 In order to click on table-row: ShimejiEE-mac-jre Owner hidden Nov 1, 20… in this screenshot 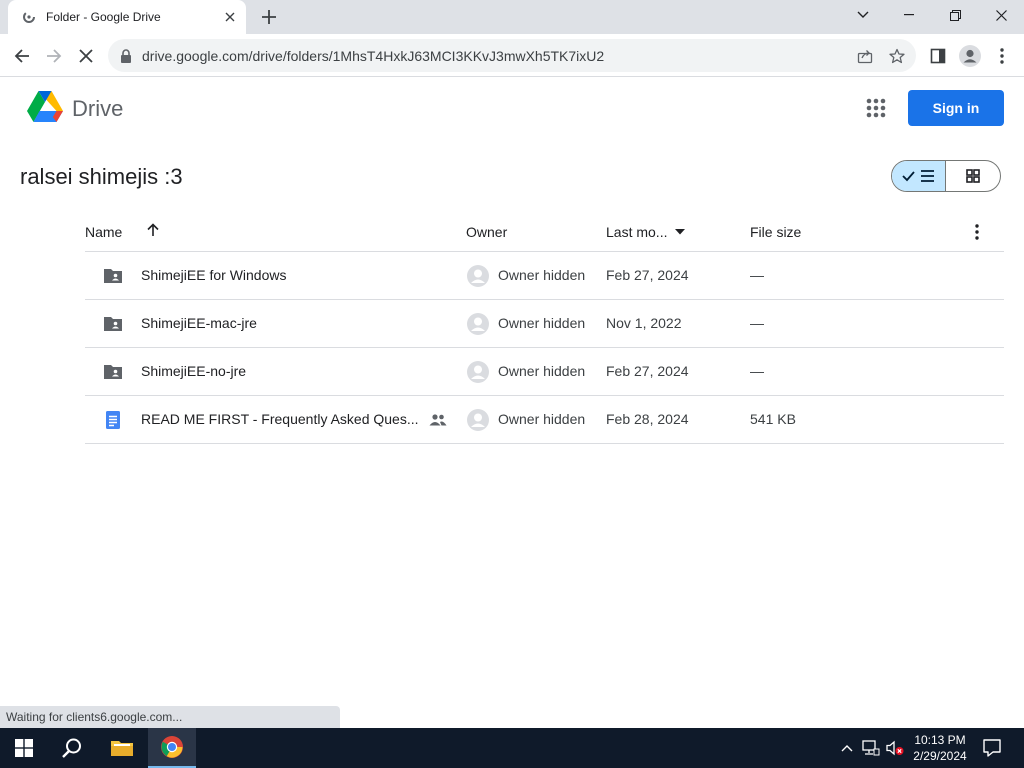, I will do `click(544, 324)`.